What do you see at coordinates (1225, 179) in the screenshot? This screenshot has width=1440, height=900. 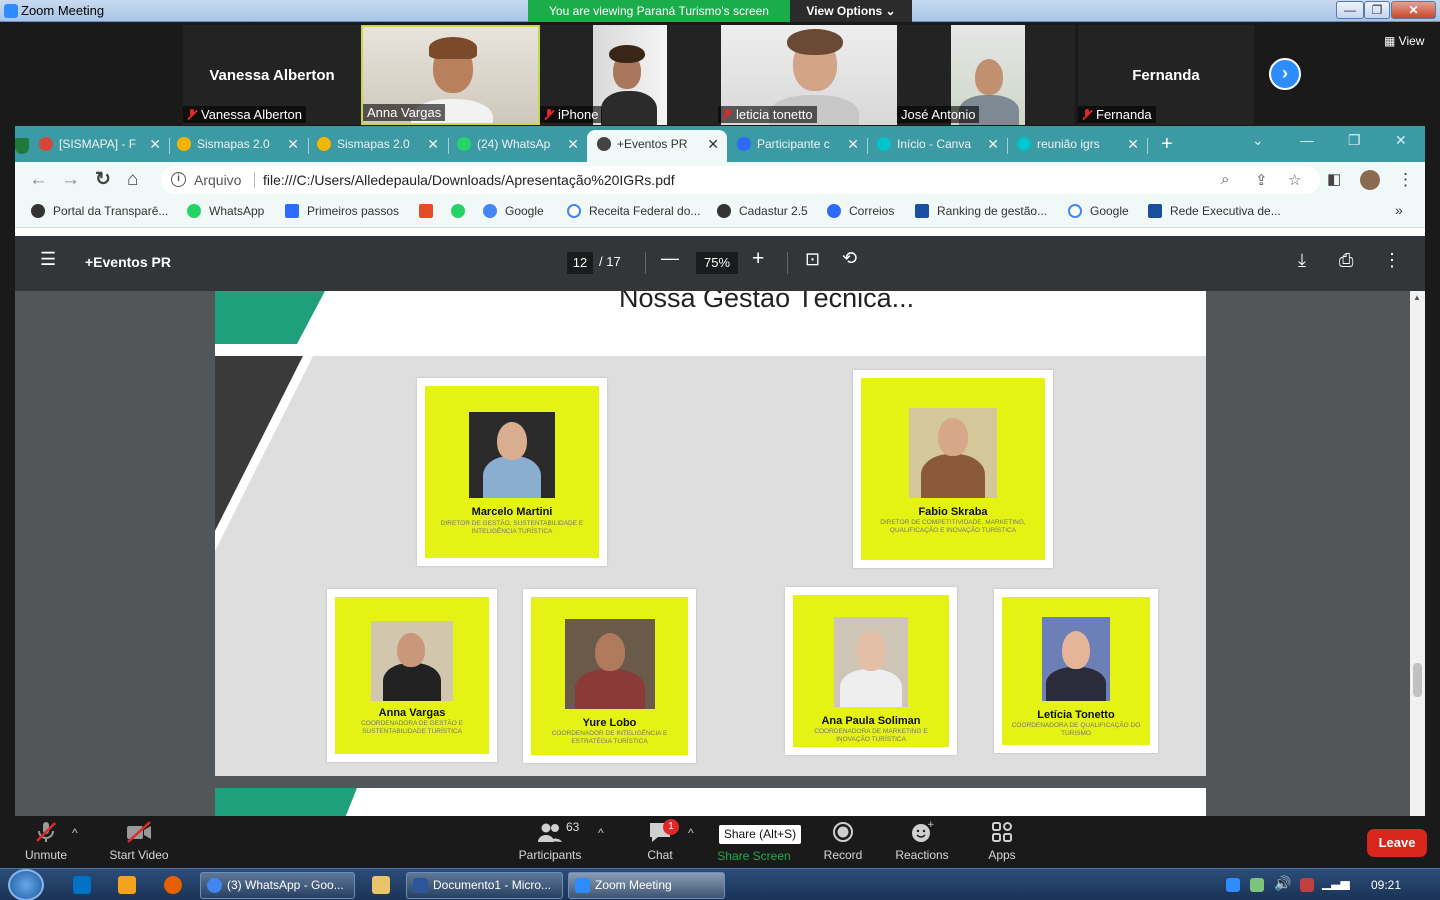 I see `zoom-magnifier-icon: ⌕` at bounding box center [1225, 179].